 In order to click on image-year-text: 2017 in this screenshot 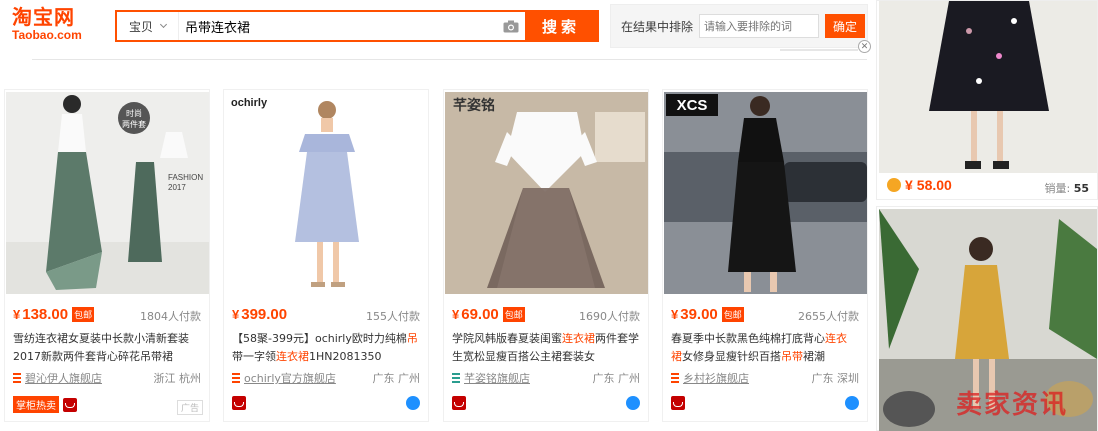, I will do `click(177, 187)`.